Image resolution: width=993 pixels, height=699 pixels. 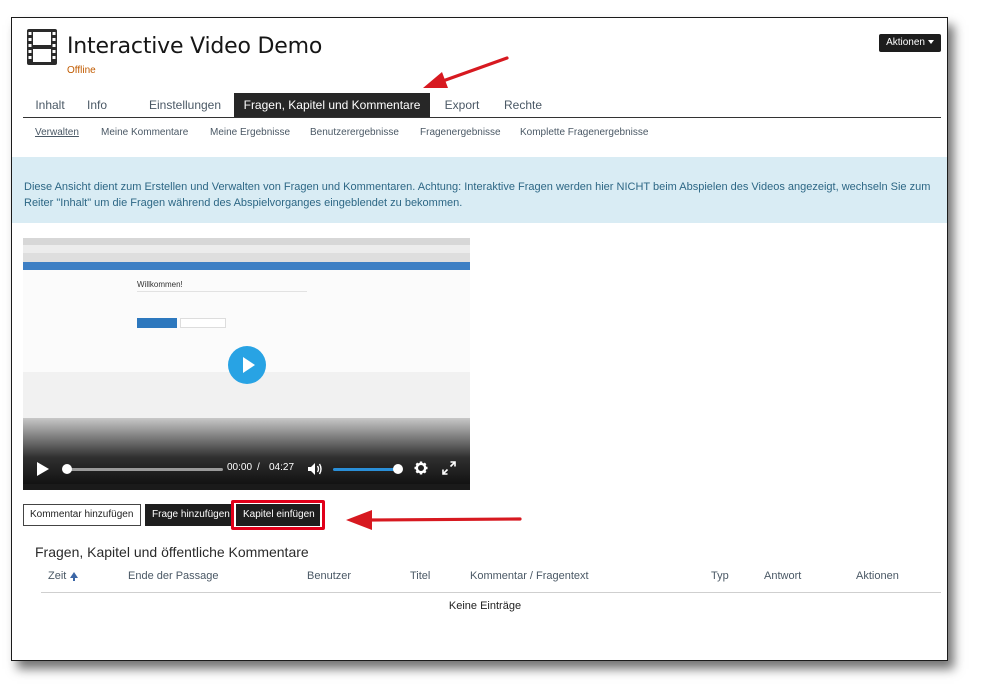 I want to click on thumb-primary-button, so click(x=157, y=323).